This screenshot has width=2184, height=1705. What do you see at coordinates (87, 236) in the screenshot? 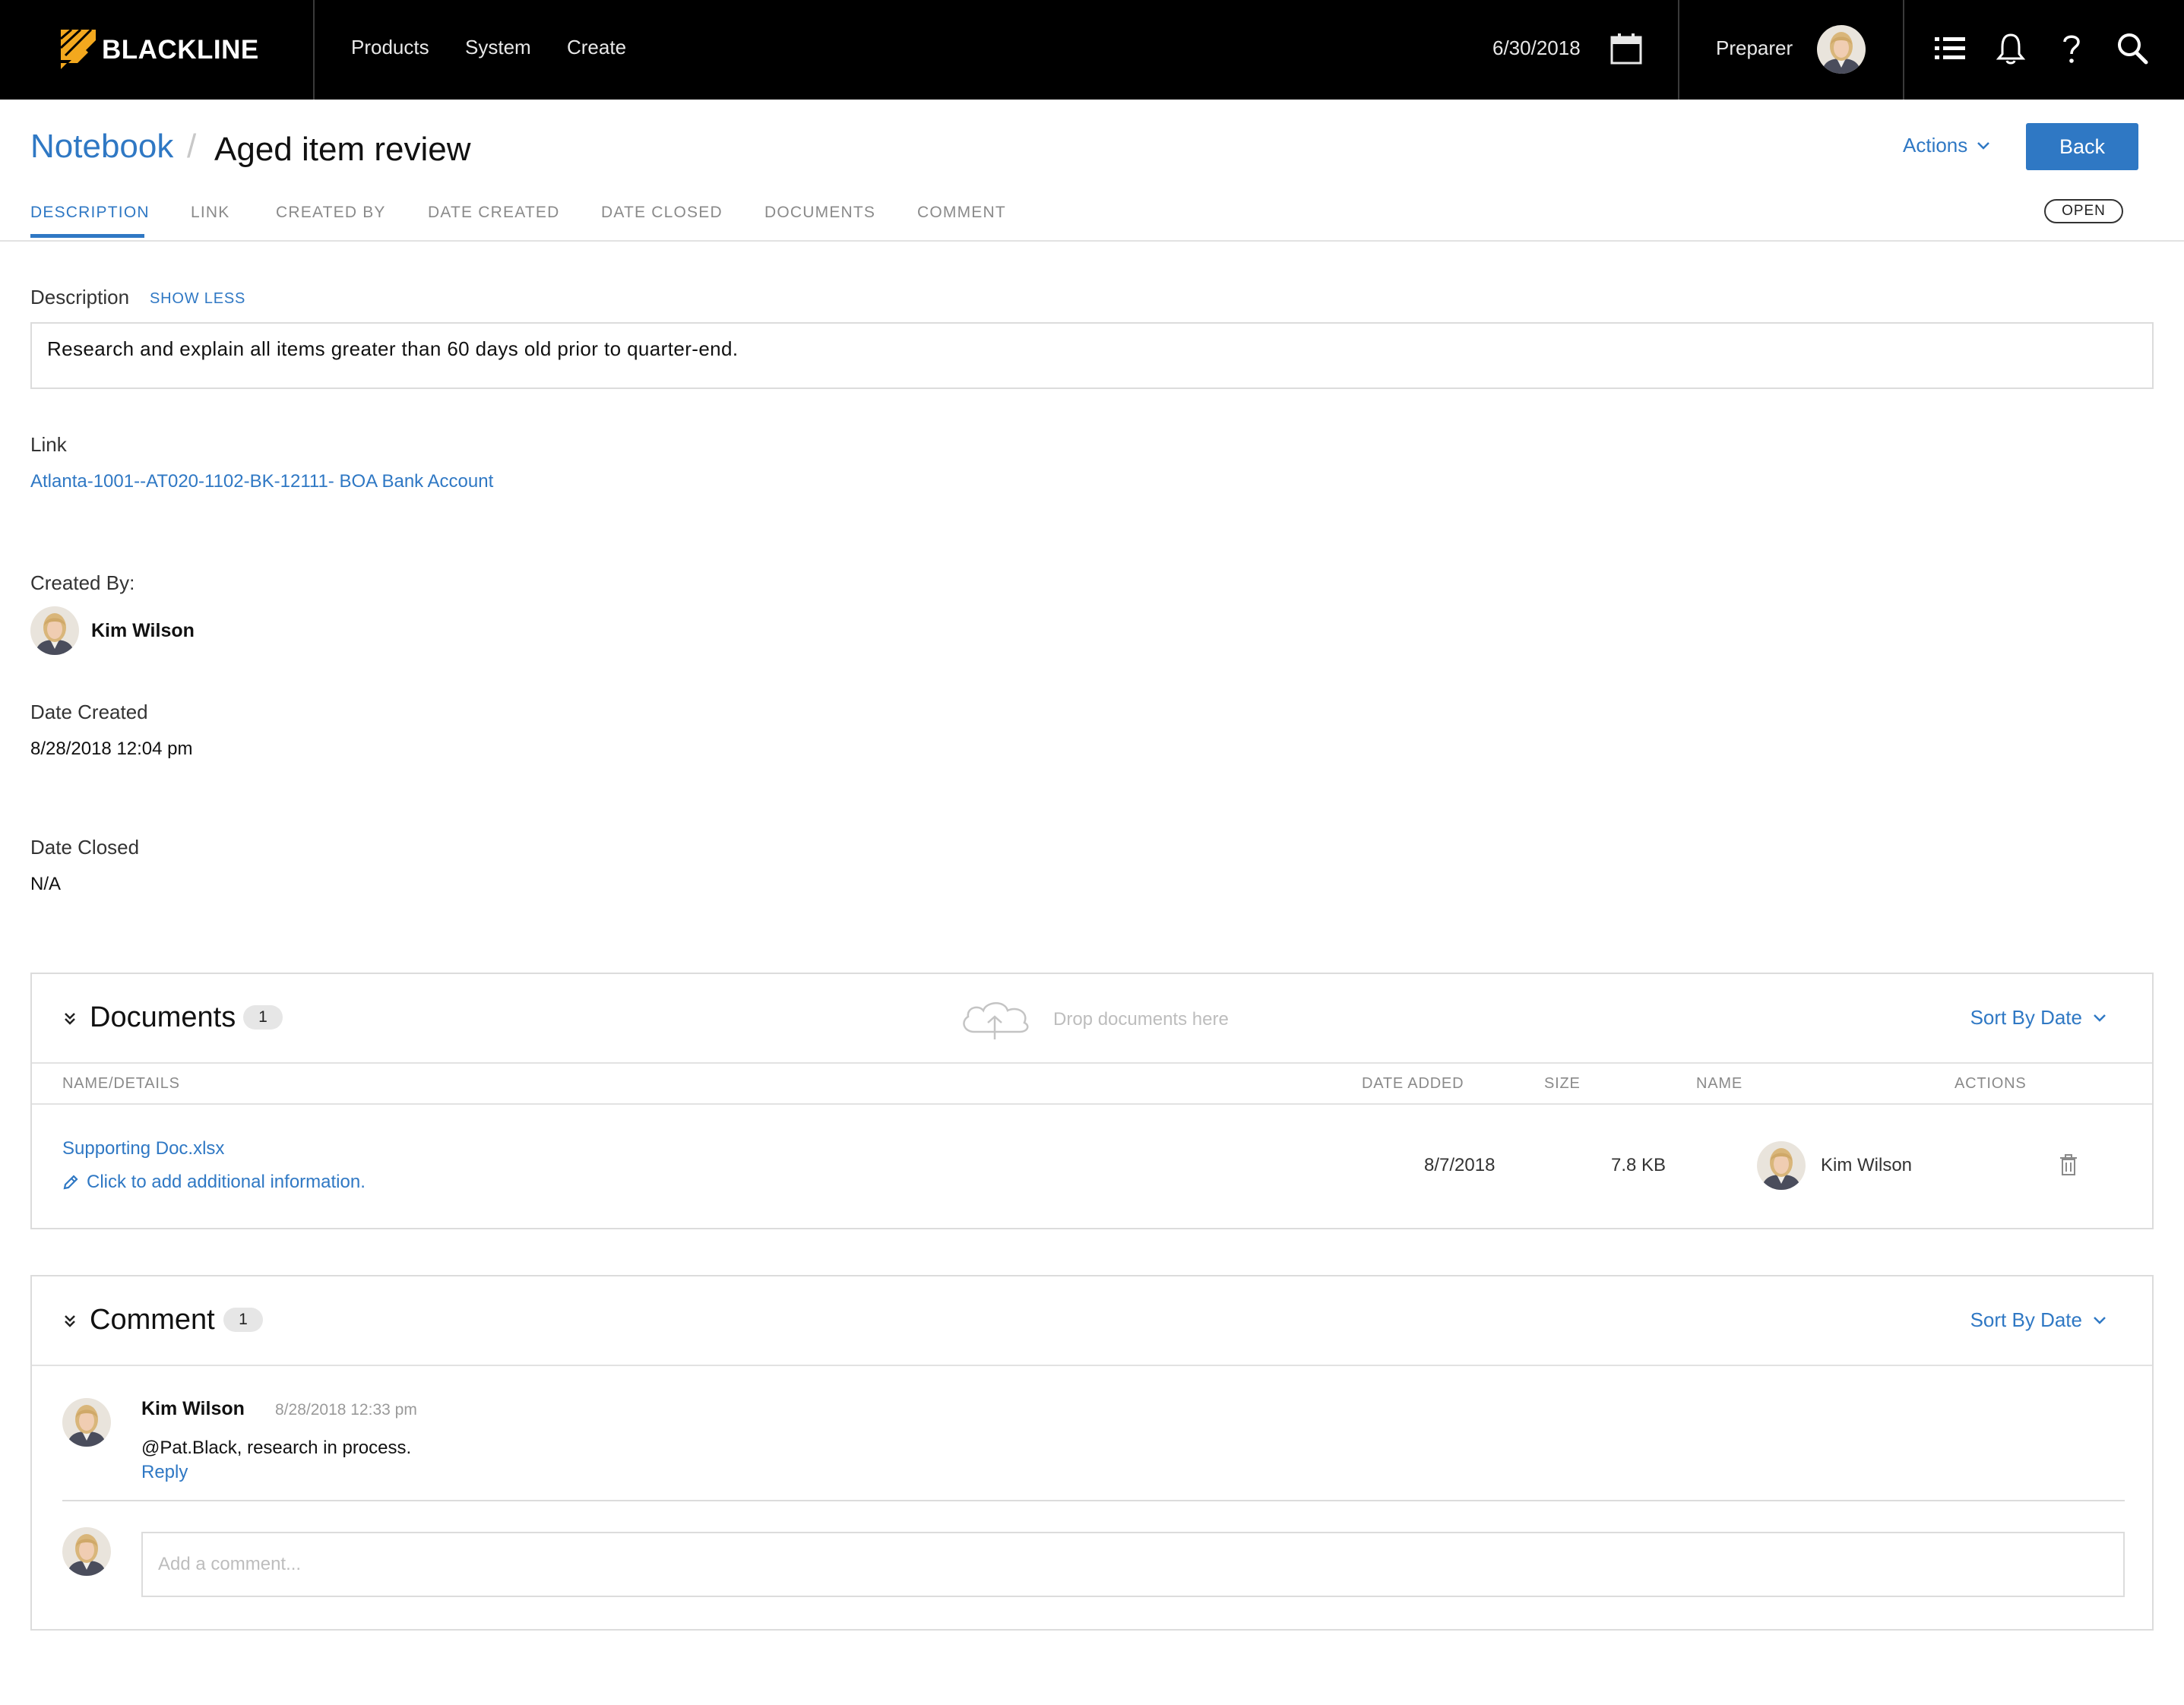
I see `active-tab-indicator` at bounding box center [87, 236].